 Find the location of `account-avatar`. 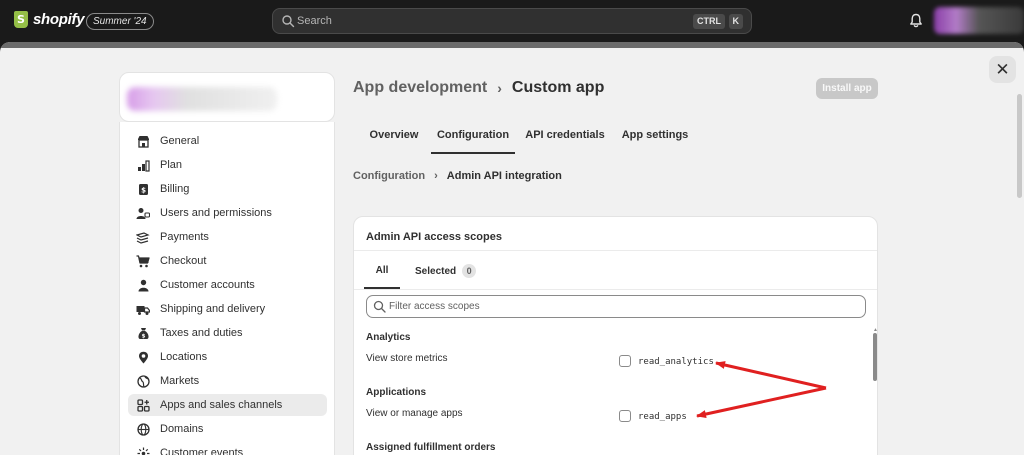

account-avatar is located at coordinates (979, 20).